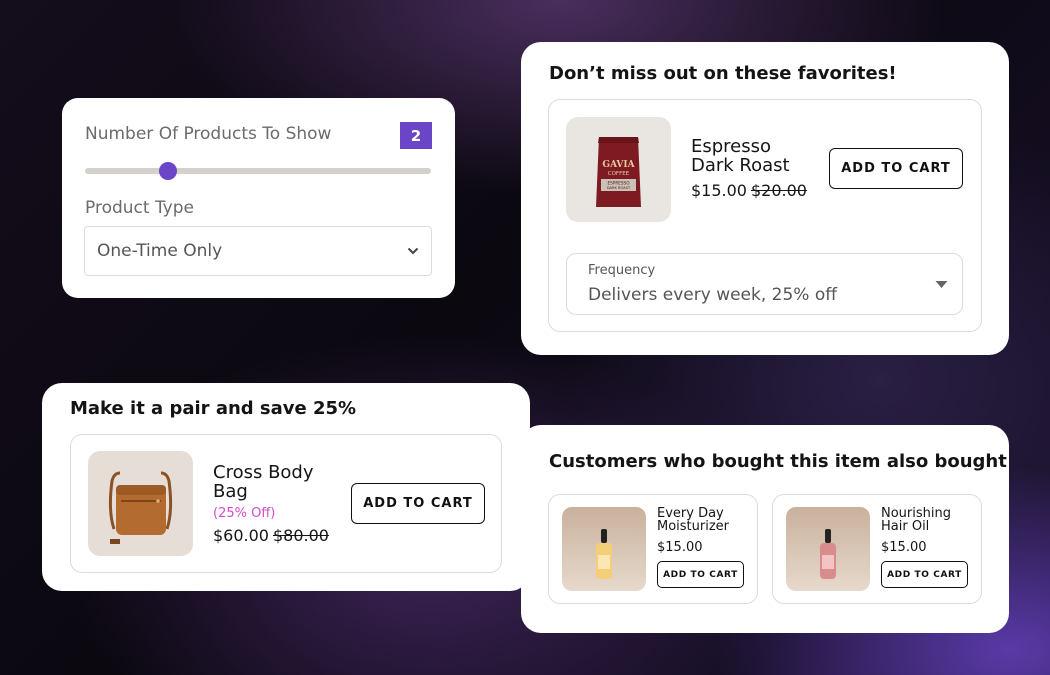 This screenshot has width=1050, height=675. Describe the element at coordinates (258, 171) in the screenshot. I see `products-count-slider` at that location.